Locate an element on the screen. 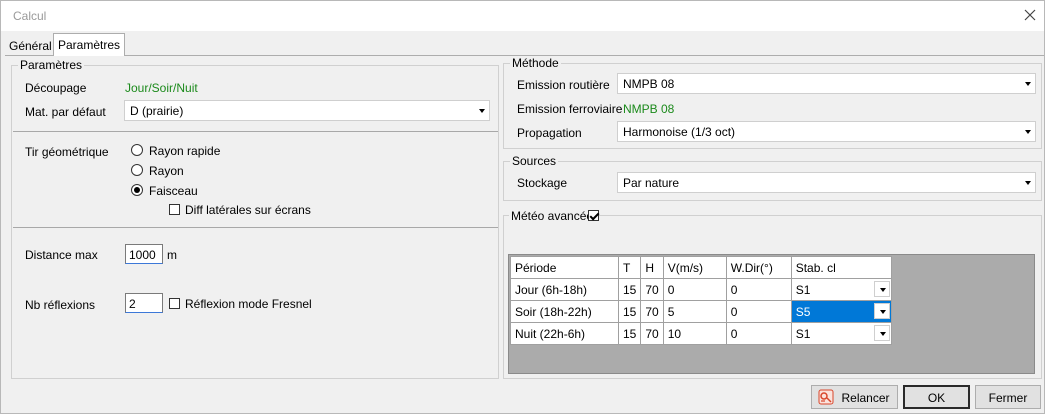  mat-par-defaut-label: Mat. par défaut is located at coordinates (65, 112).